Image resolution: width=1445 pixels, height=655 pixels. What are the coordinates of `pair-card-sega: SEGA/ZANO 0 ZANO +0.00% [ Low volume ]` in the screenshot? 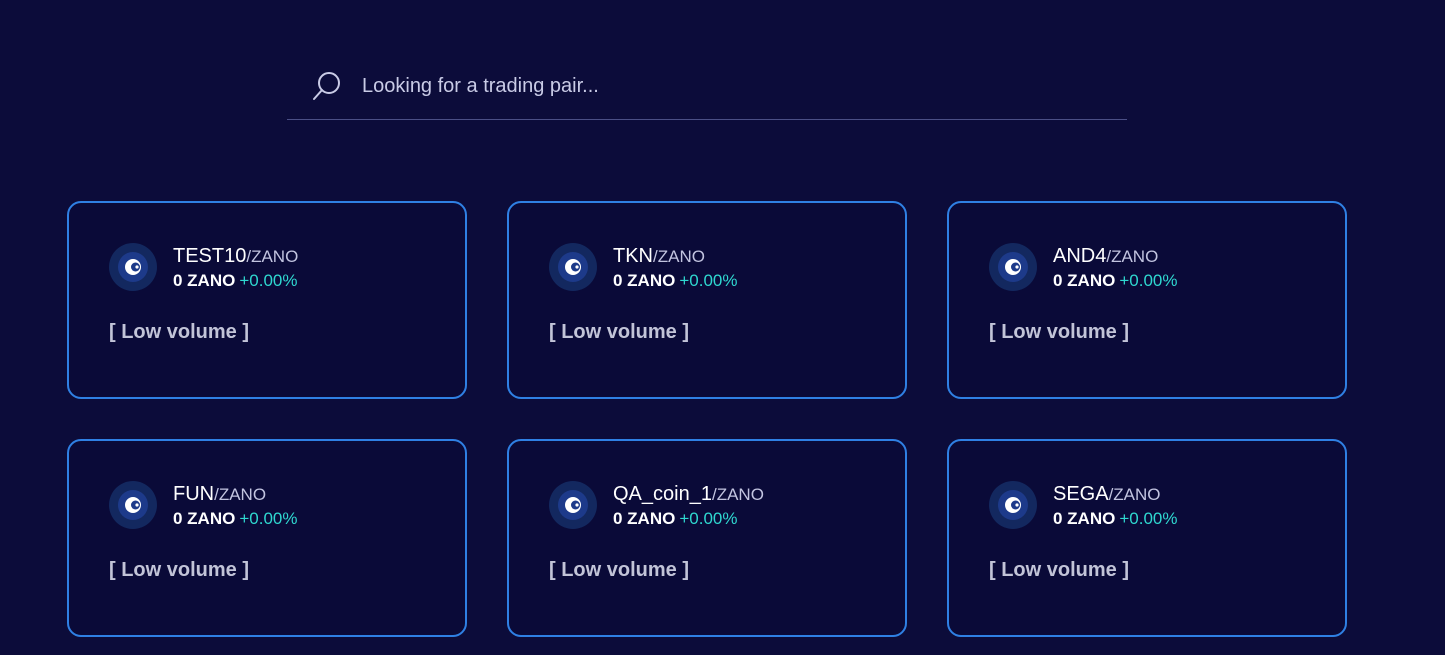 It's located at (1147, 538).